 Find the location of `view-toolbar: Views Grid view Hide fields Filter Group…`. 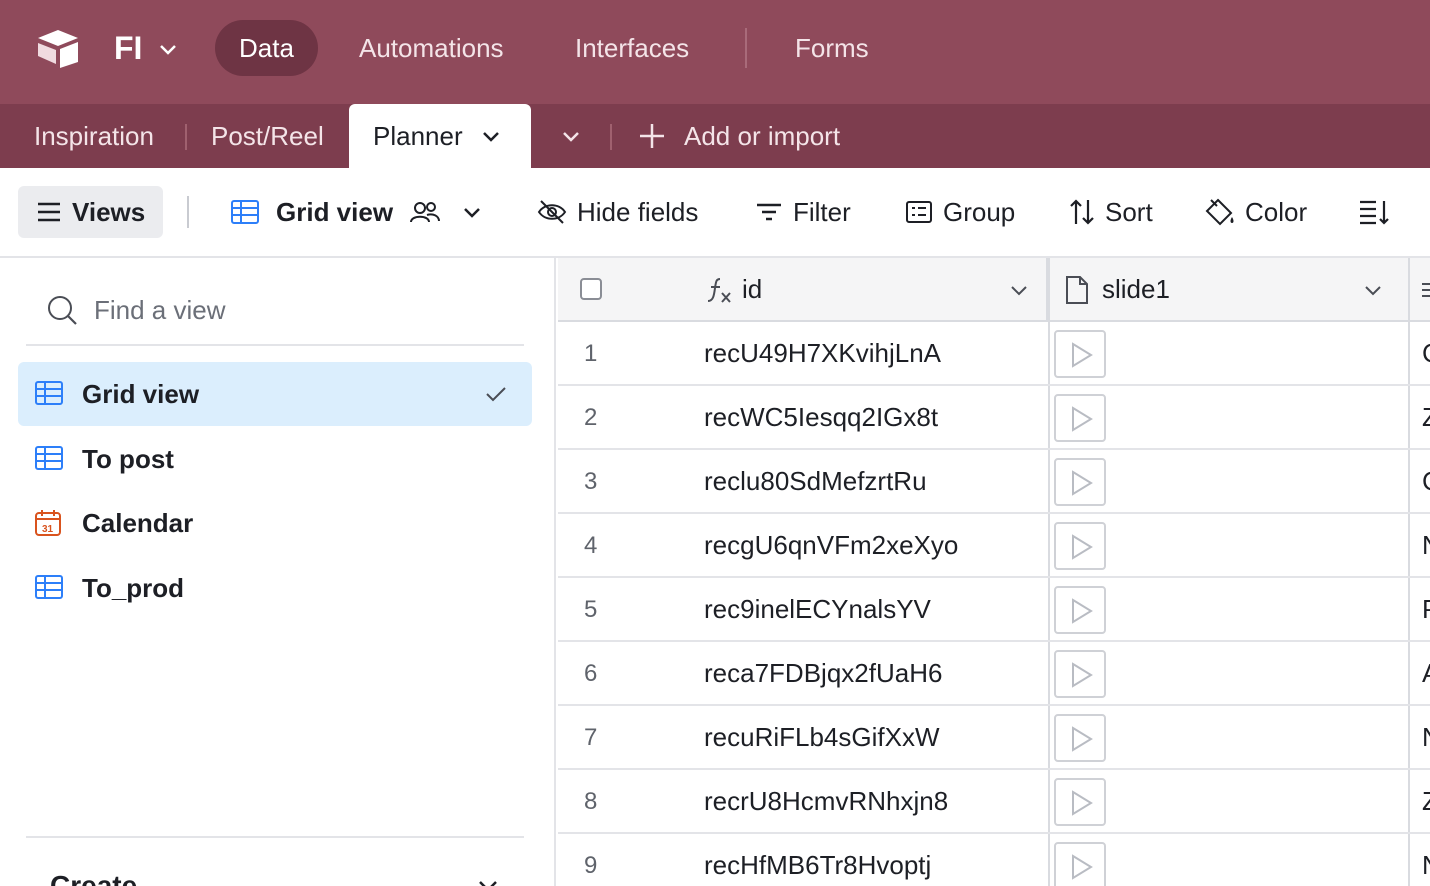

view-toolbar: Views Grid view Hide fields Filter Group… is located at coordinates (715, 213).